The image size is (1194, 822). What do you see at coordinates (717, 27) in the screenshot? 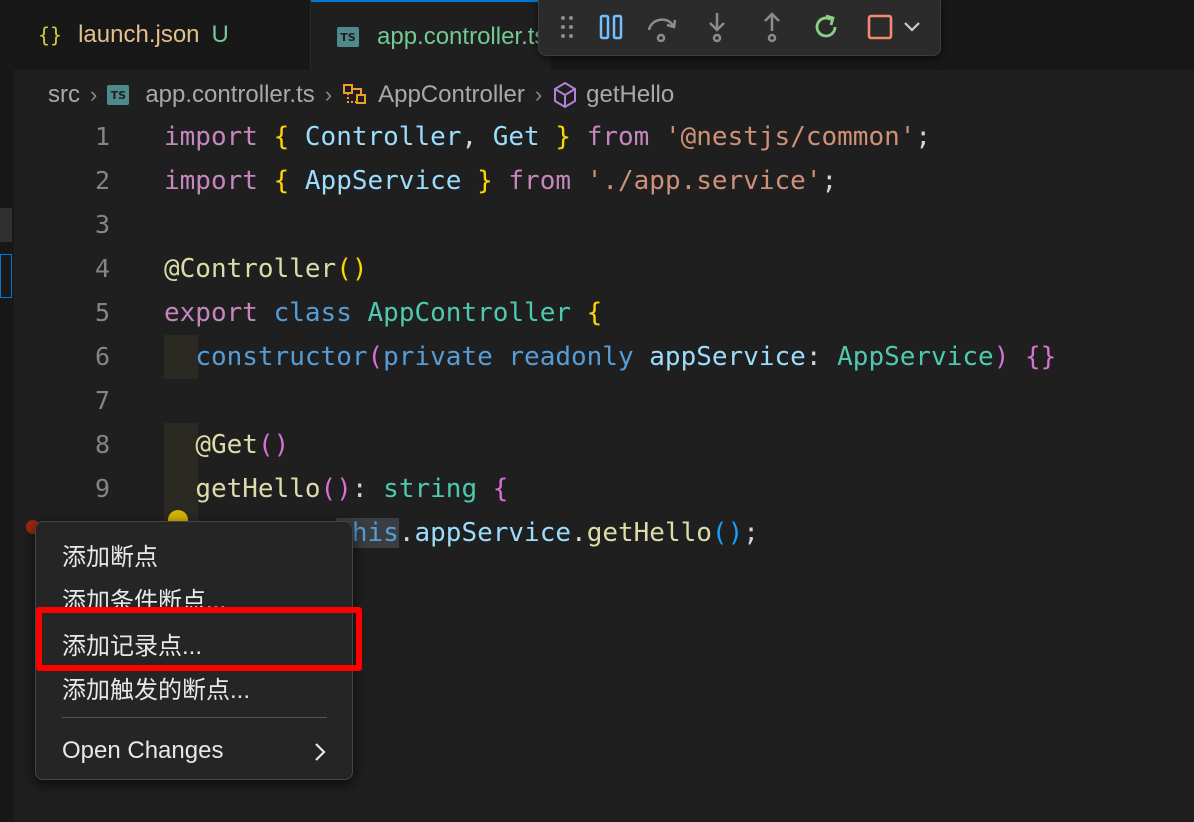
I see `step-into-icon` at bounding box center [717, 27].